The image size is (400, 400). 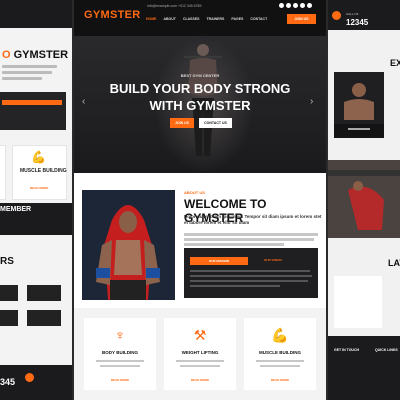 What do you see at coordinates (311, 101) in the screenshot?
I see `next-slide-icon: ›` at bounding box center [311, 101].